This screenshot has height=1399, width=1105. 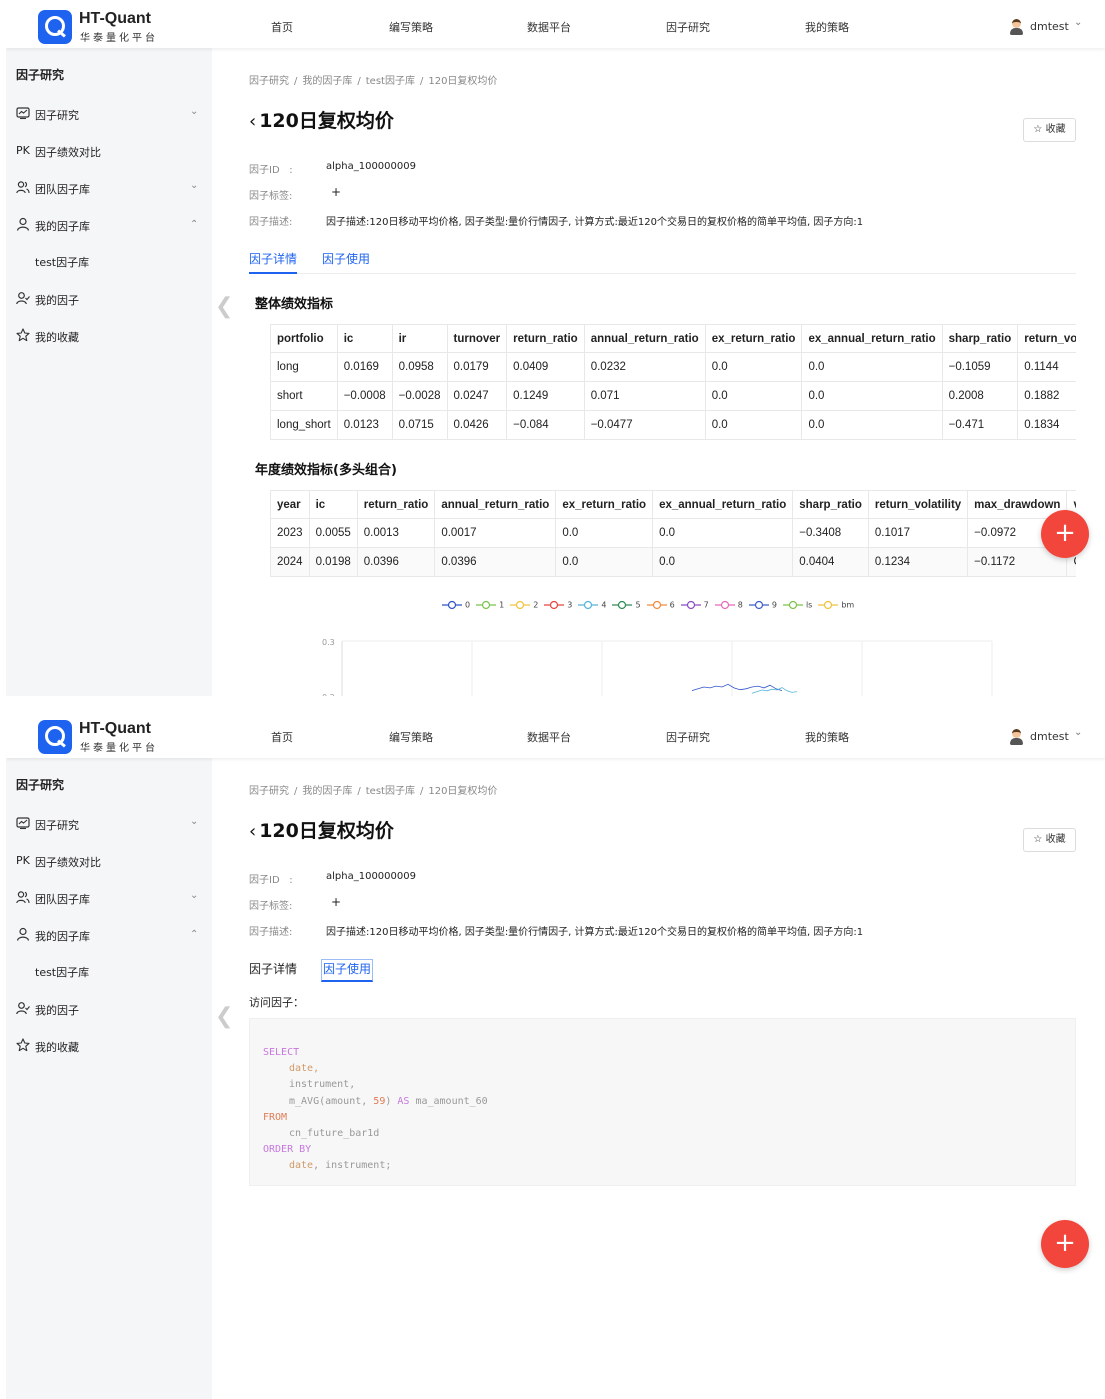 I want to click on column-header: return_vo, so click(x=1046, y=338).